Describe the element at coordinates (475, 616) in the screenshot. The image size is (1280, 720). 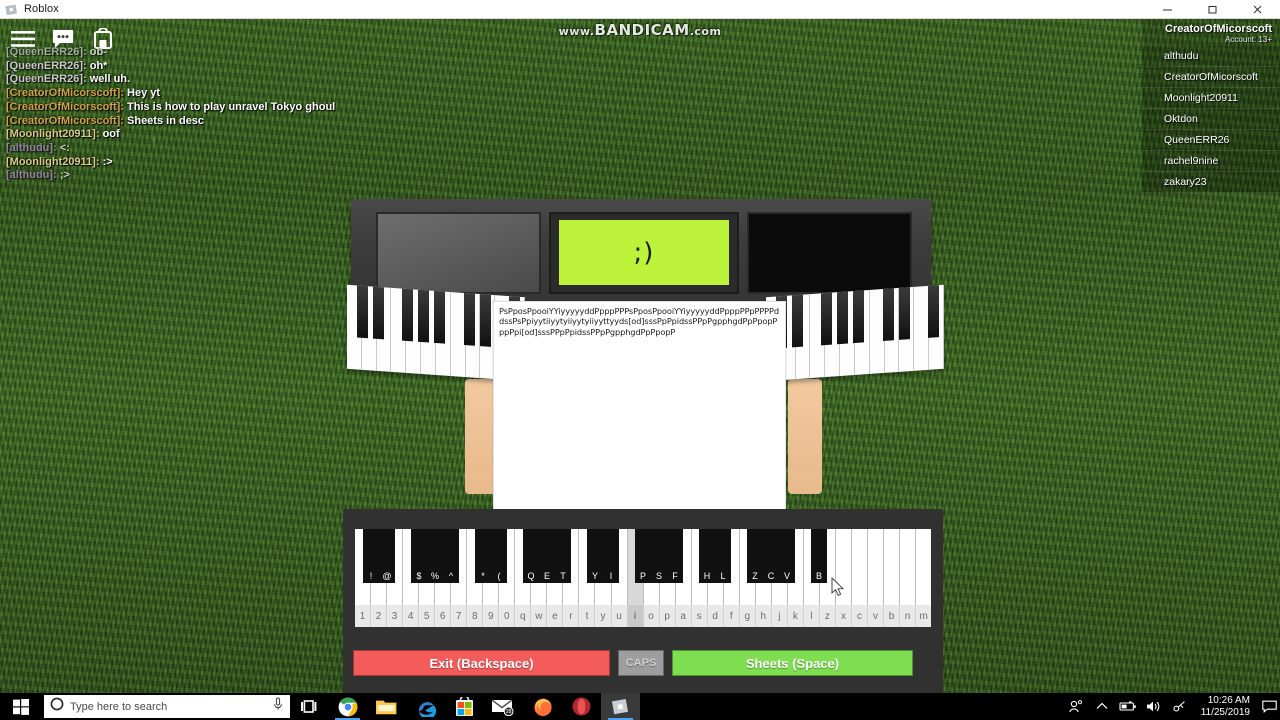
I see `piano-key-label: 8` at that location.